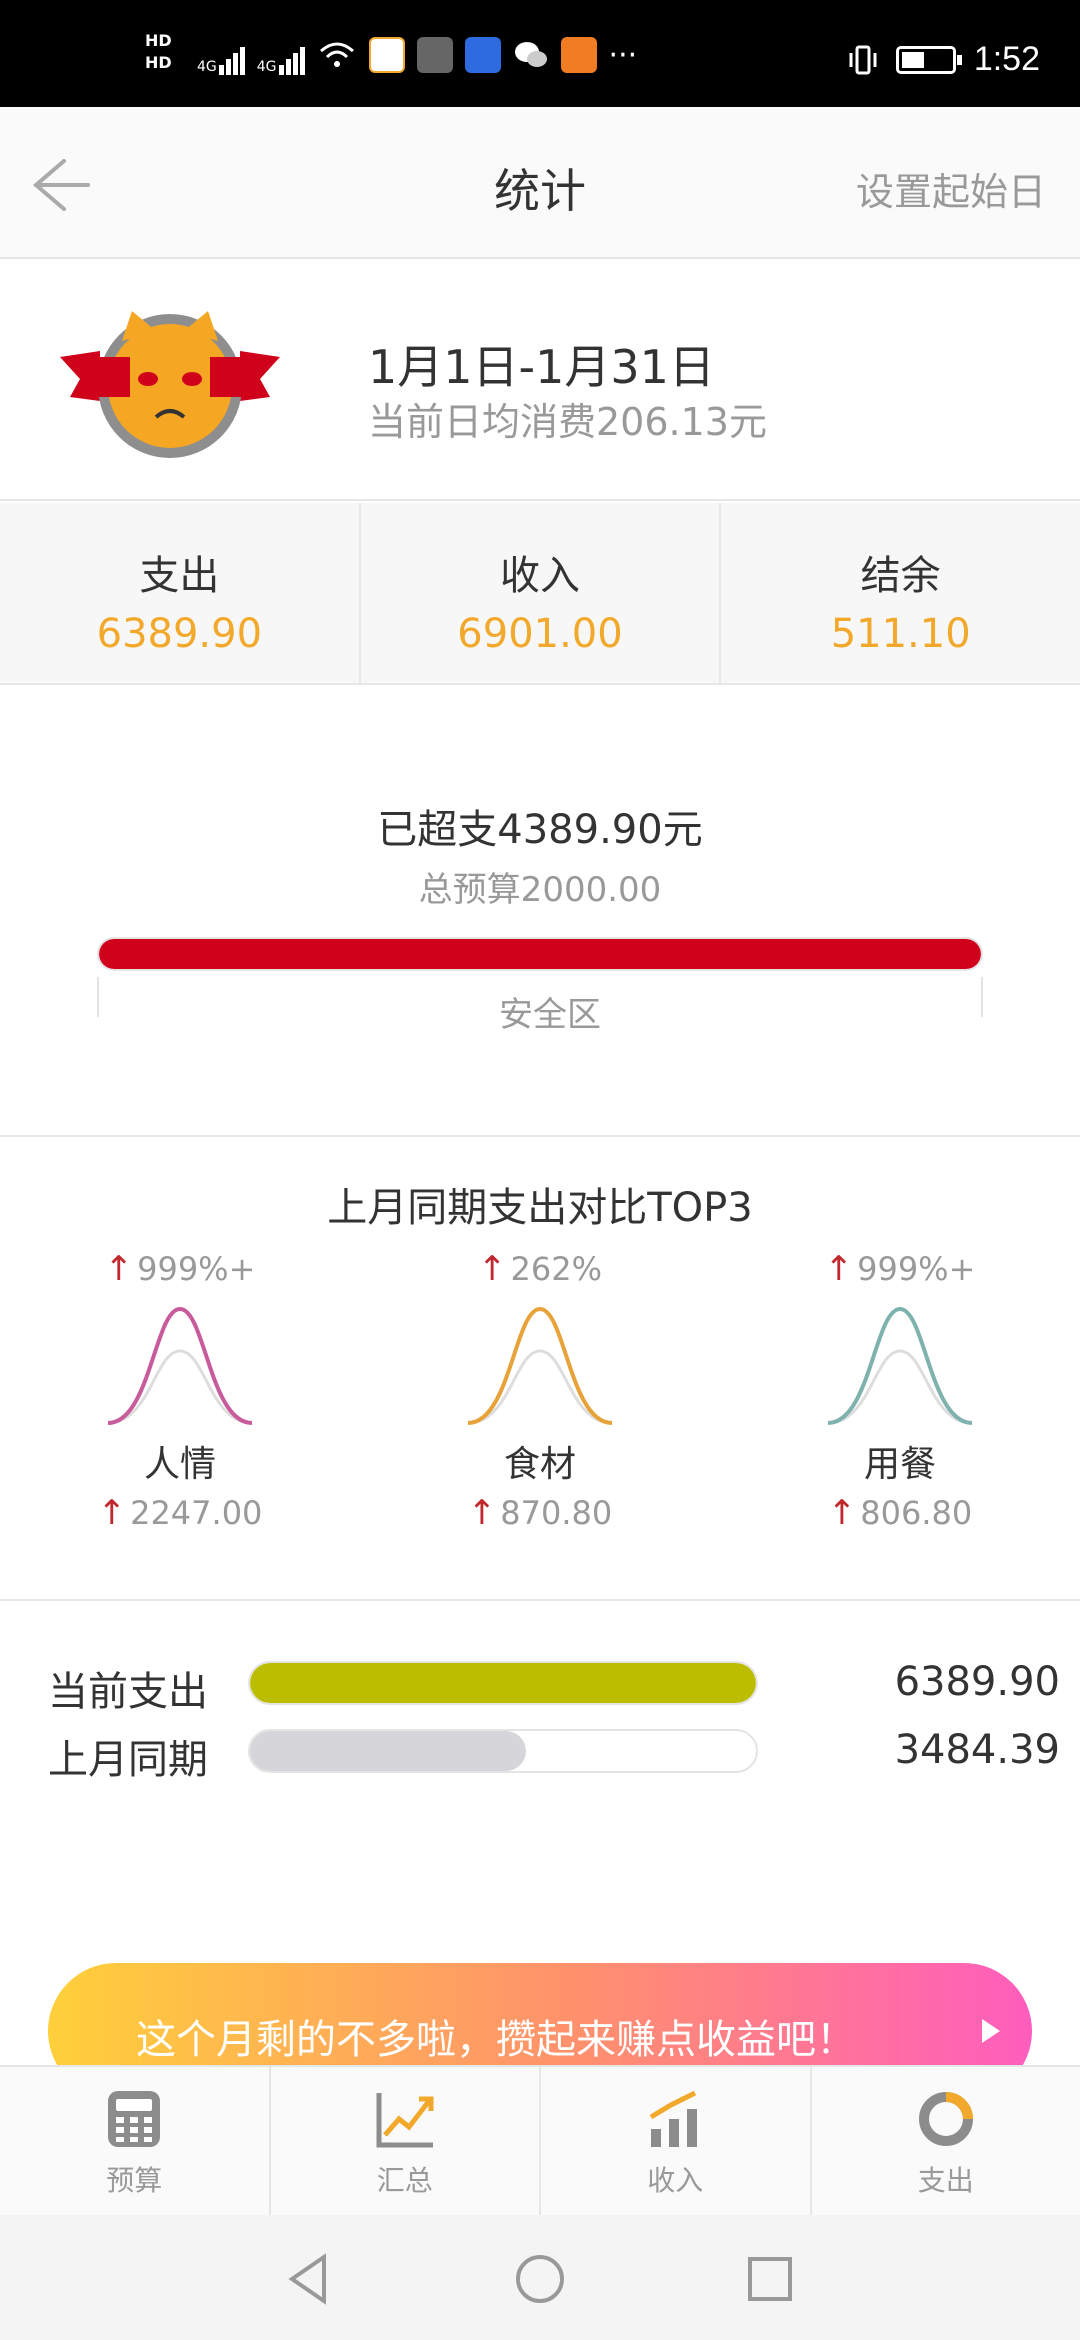 Image resolution: width=1080 pixels, height=2340 pixels. I want to click on daily-average: 当前日均消费206.13元, so click(567, 422).